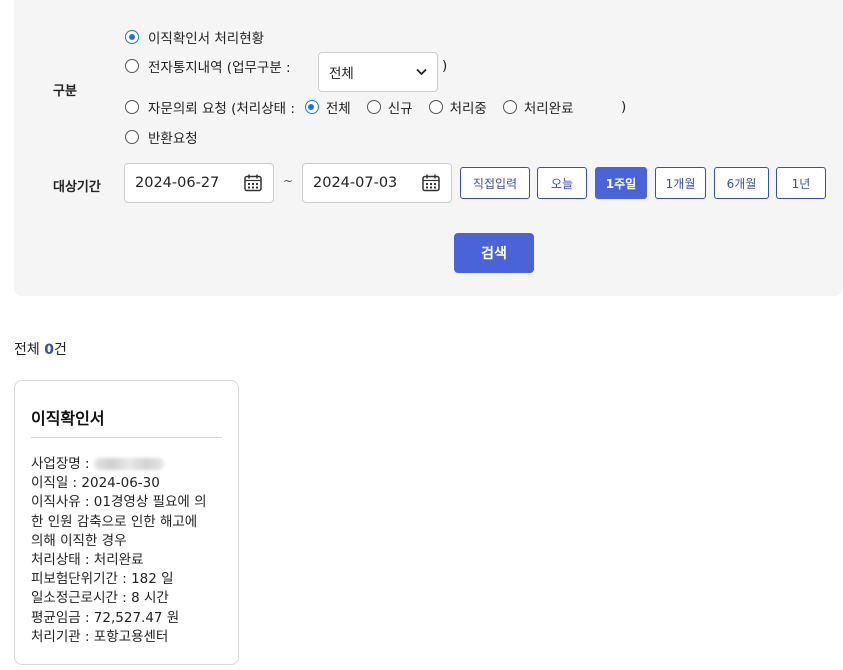 Image resolution: width=843 pixels, height=670 pixels. I want to click on card-reason-line: 이직사유 : 01경영상 필요에 의, so click(119, 502).